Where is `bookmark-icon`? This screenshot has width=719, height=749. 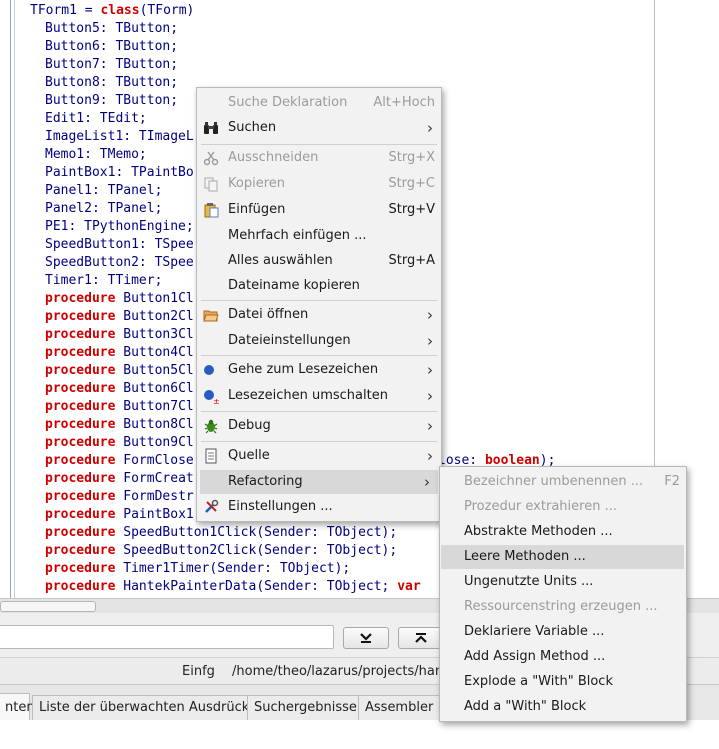 bookmark-icon is located at coordinates (209, 370).